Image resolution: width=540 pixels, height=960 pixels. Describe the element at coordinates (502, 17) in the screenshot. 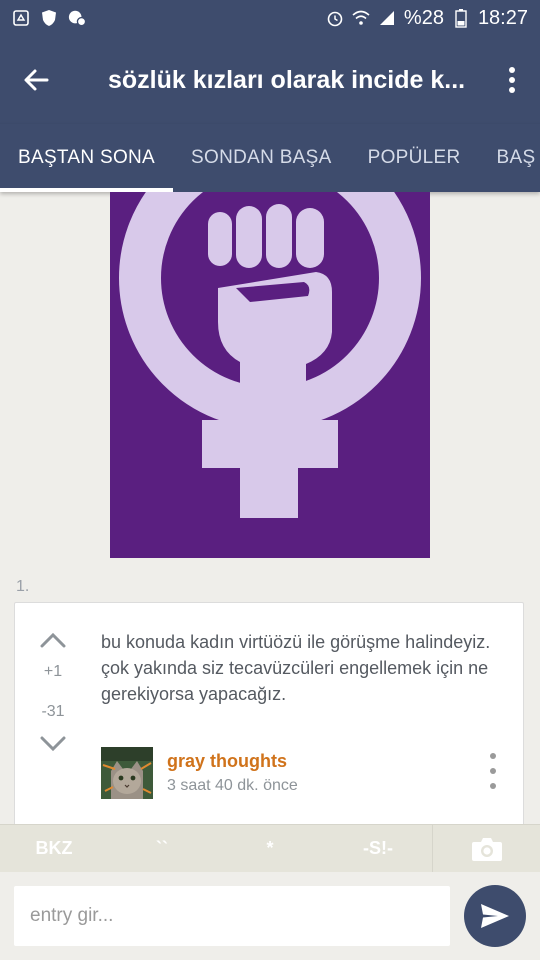

I see `clock: 18:27` at that location.